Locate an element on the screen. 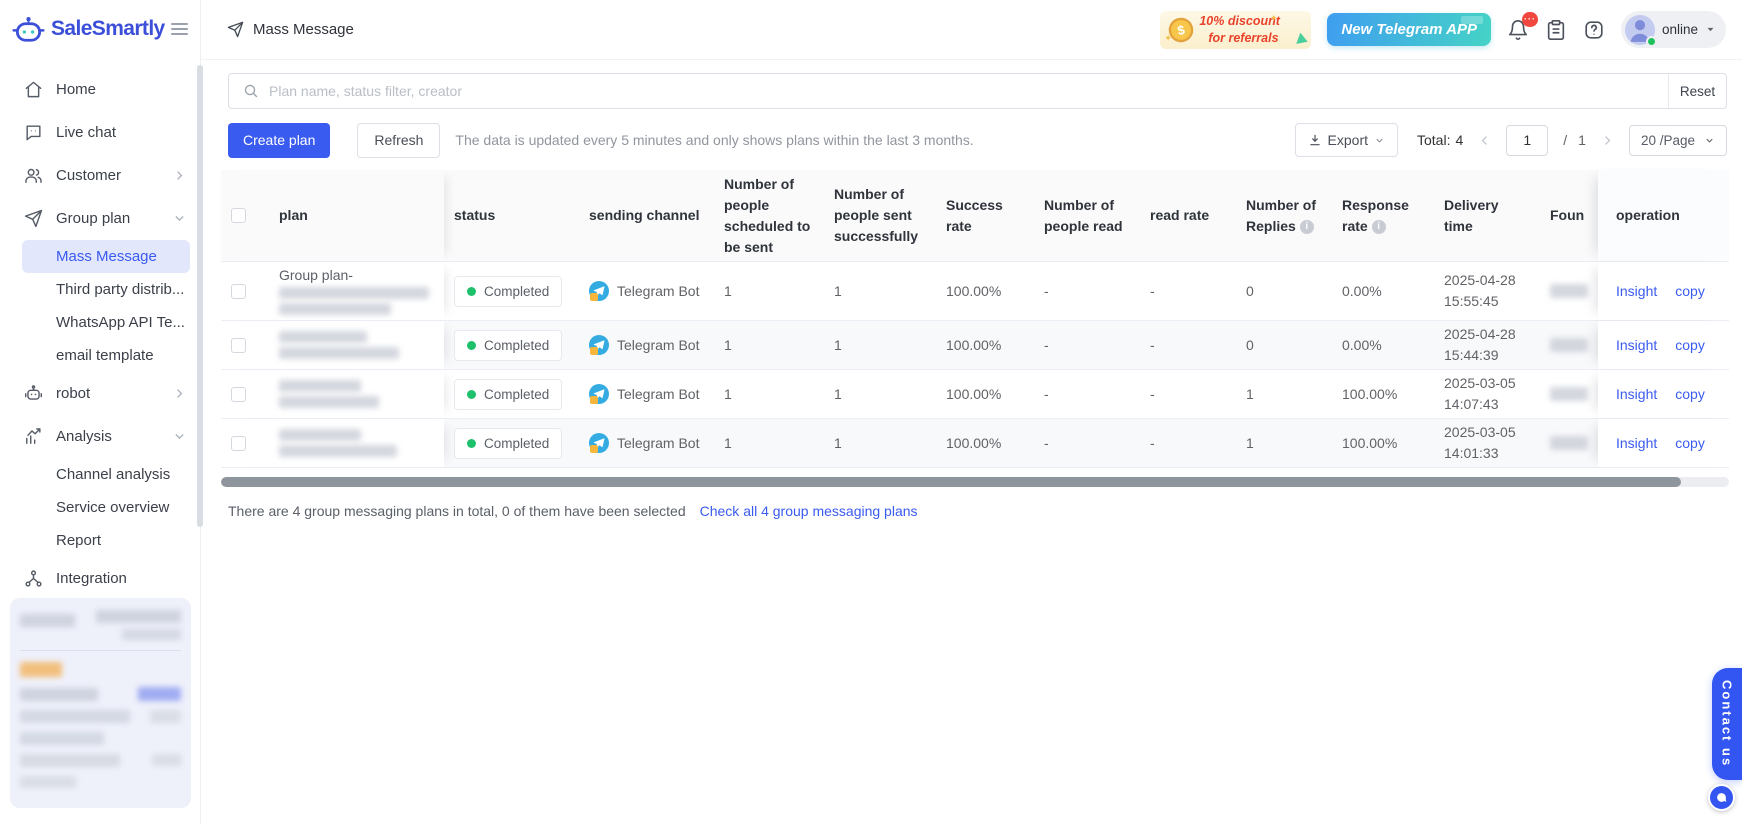 The image size is (1742, 824). sidebar-item-label: Customer is located at coordinates (89, 175).